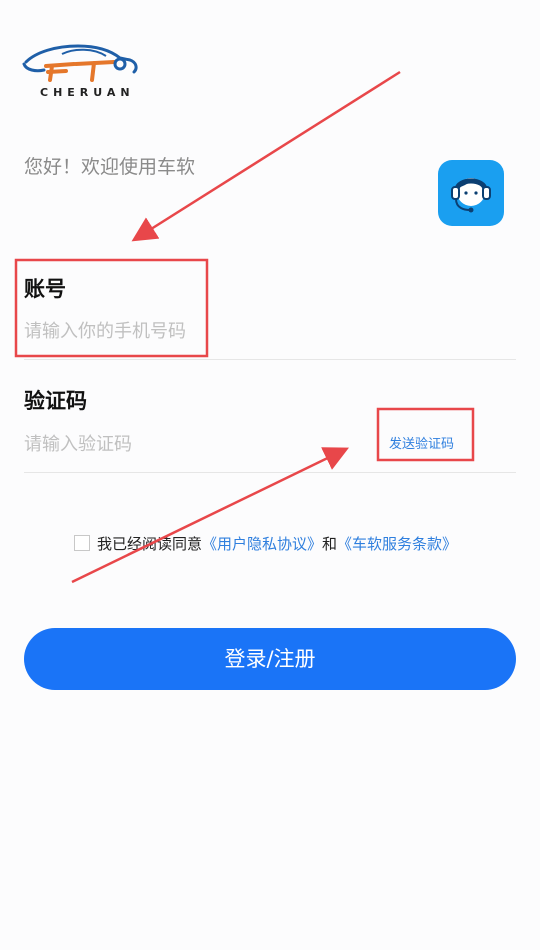 Image resolution: width=540 pixels, height=950 pixels. Describe the element at coordinates (55, 401) in the screenshot. I see `verification-label: 验证码` at that location.